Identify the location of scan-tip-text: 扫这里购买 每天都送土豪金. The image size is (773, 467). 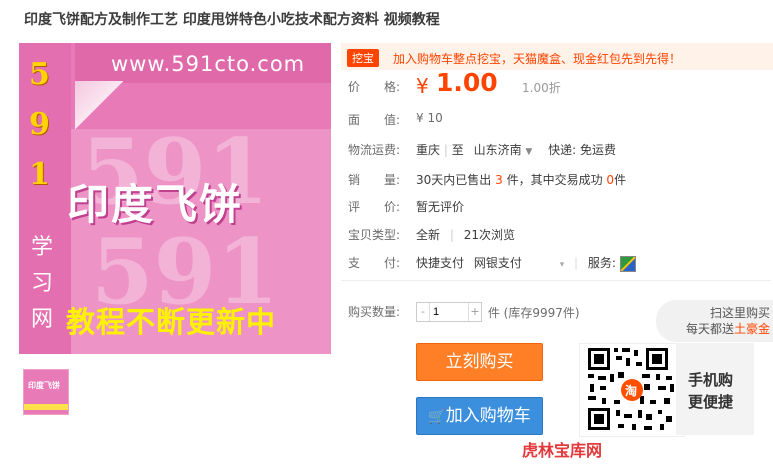
(728, 321).